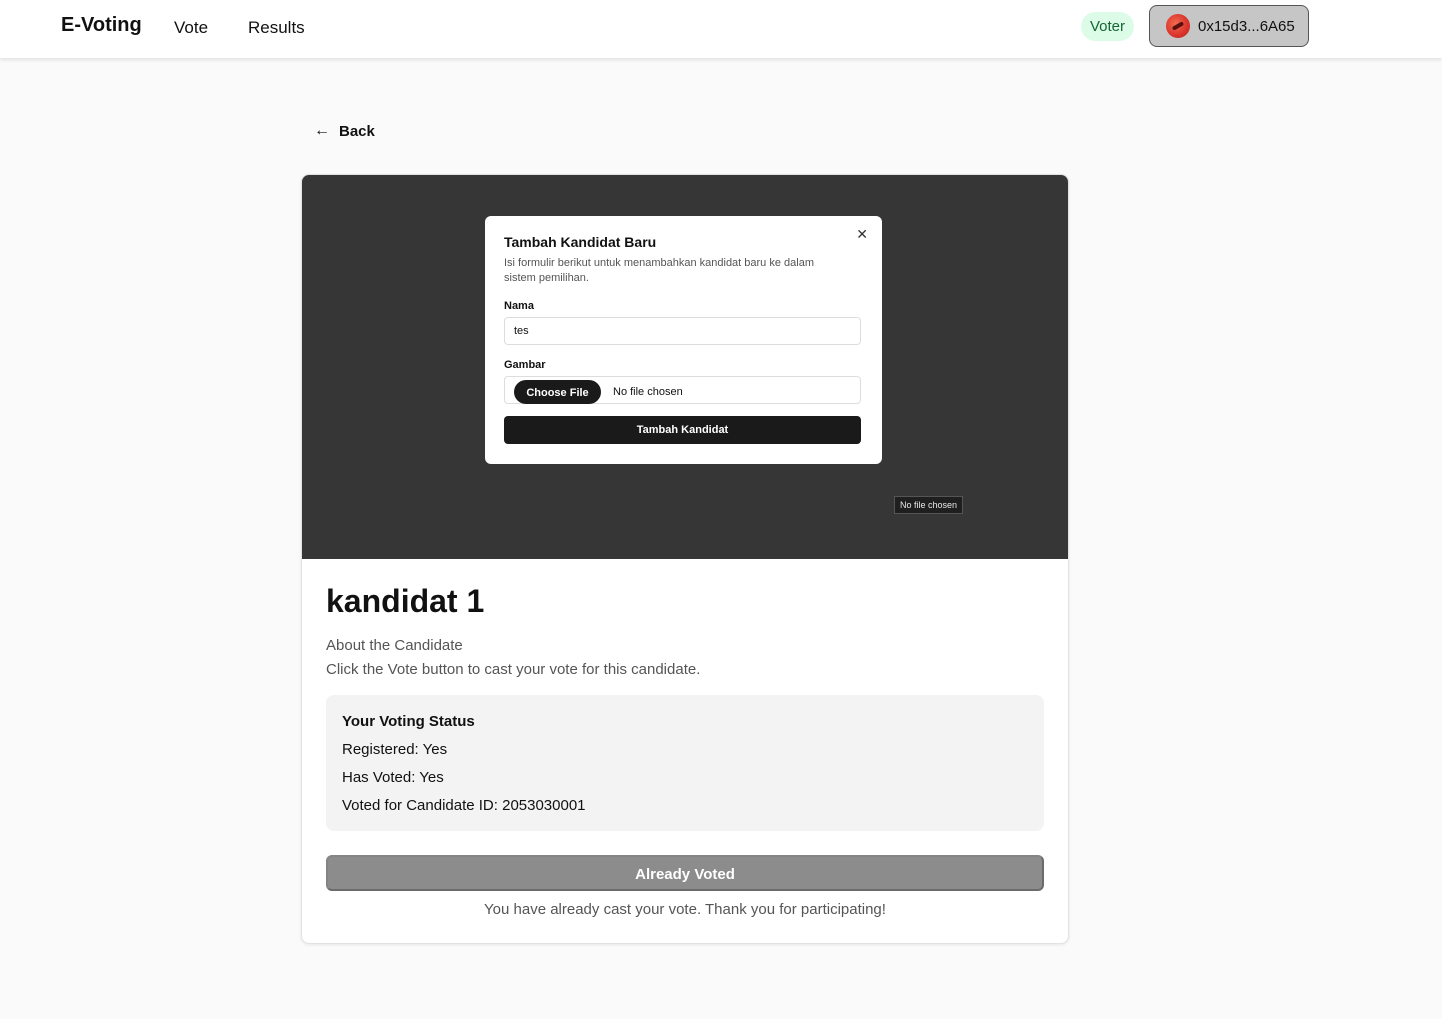 This screenshot has width=1442, height=1019. Describe the element at coordinates (357, 131) in the screenshot. I see `back-label: Back` at that location.